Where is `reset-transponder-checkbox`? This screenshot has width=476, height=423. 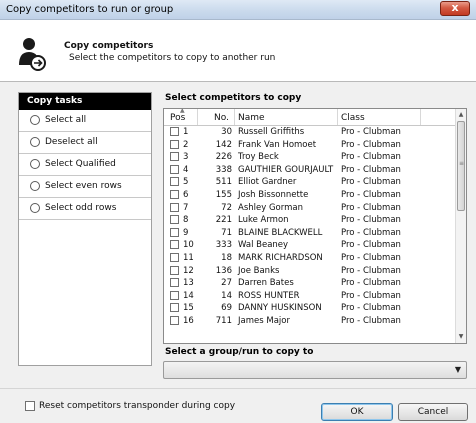
reset-transponder-checkbox is located at coordinates (30, 406).